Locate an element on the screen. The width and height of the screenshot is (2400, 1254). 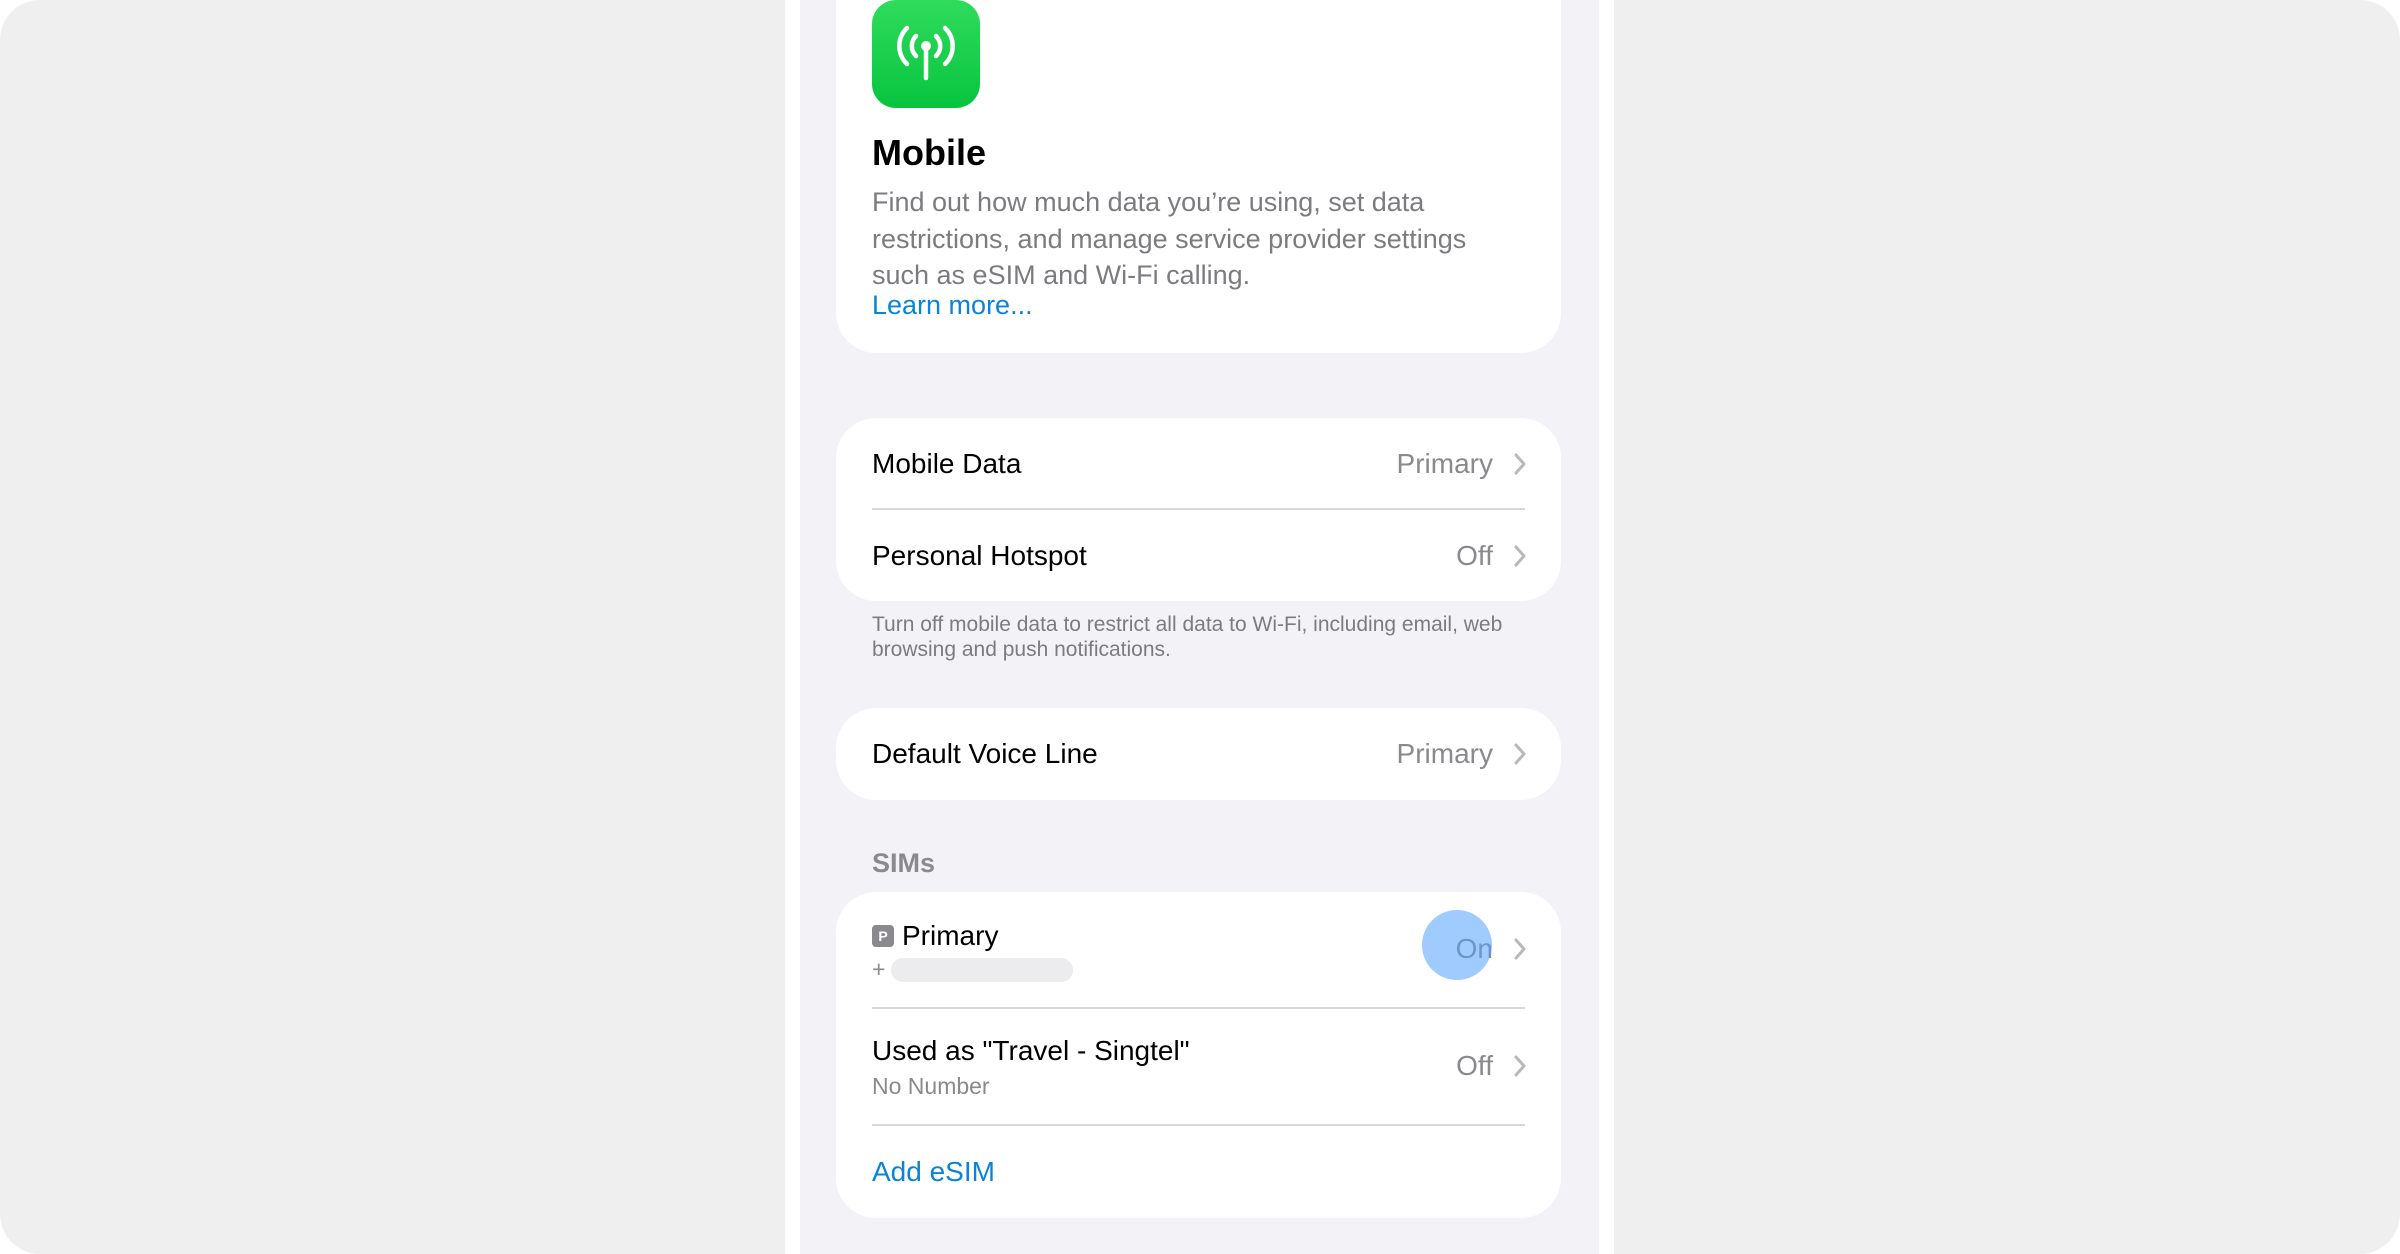
voice-line-card: Default Voice Line Primary is located at coordinates (1198, 754).